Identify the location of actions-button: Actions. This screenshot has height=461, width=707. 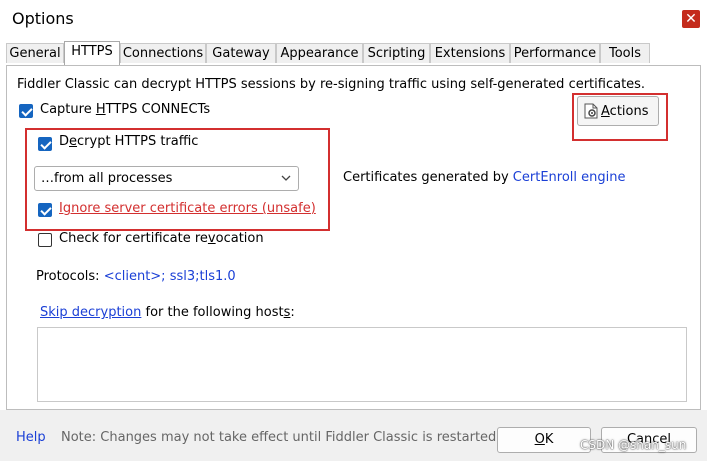
(618, 111).